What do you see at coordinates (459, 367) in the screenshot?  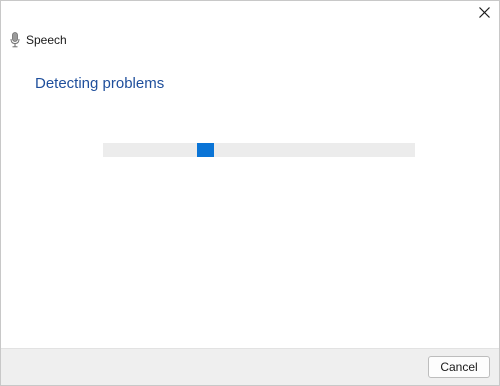 I see `cancel-button: Cancel` at bounding box center [459, 367].